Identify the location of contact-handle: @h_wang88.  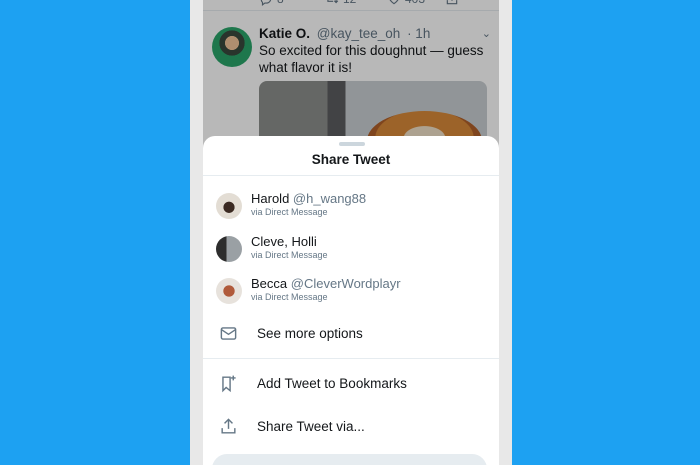
(329, 198).